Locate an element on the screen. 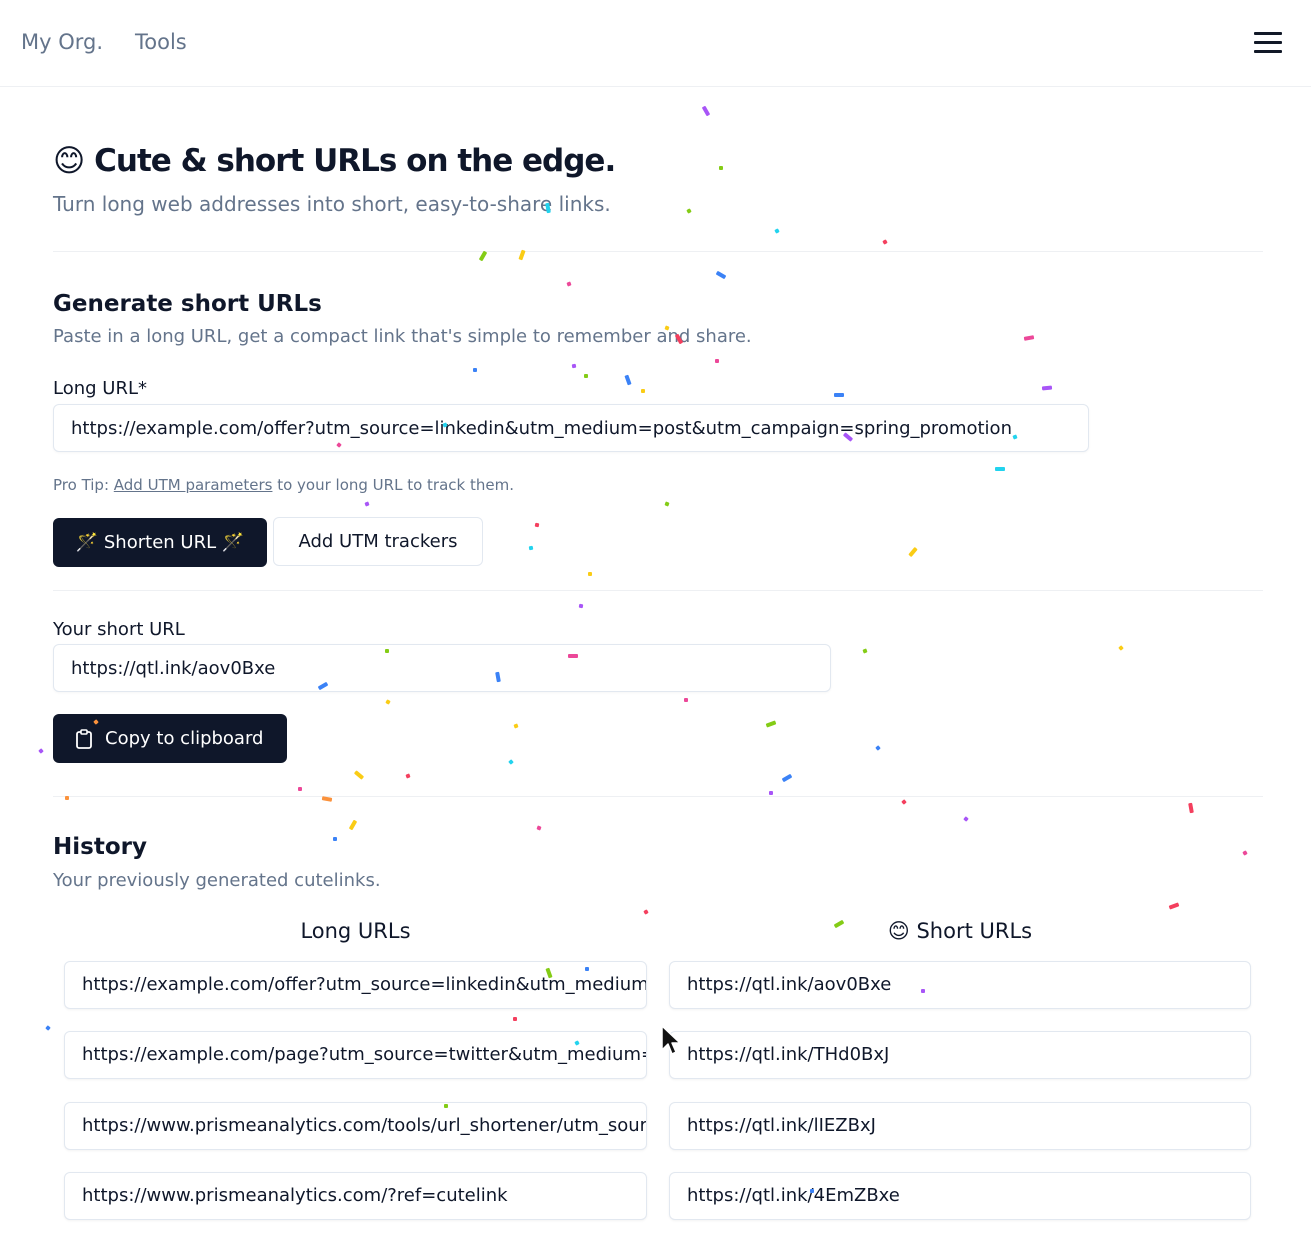 This screenshot has height=1238, width=1311. page-title-text: Cute & short URLs on the edge. is located at coordinates (355, 161).